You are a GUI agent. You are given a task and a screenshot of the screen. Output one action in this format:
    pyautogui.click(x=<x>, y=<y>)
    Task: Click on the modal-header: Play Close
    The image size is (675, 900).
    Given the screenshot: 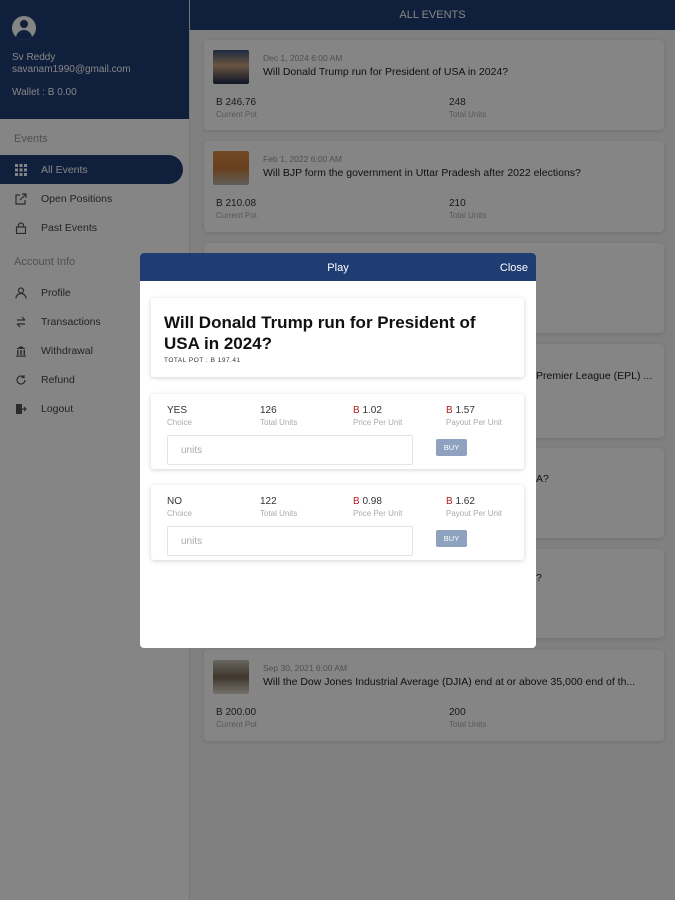 What is the action you would take?
    pyautogui.click(x=338, y=267)
    